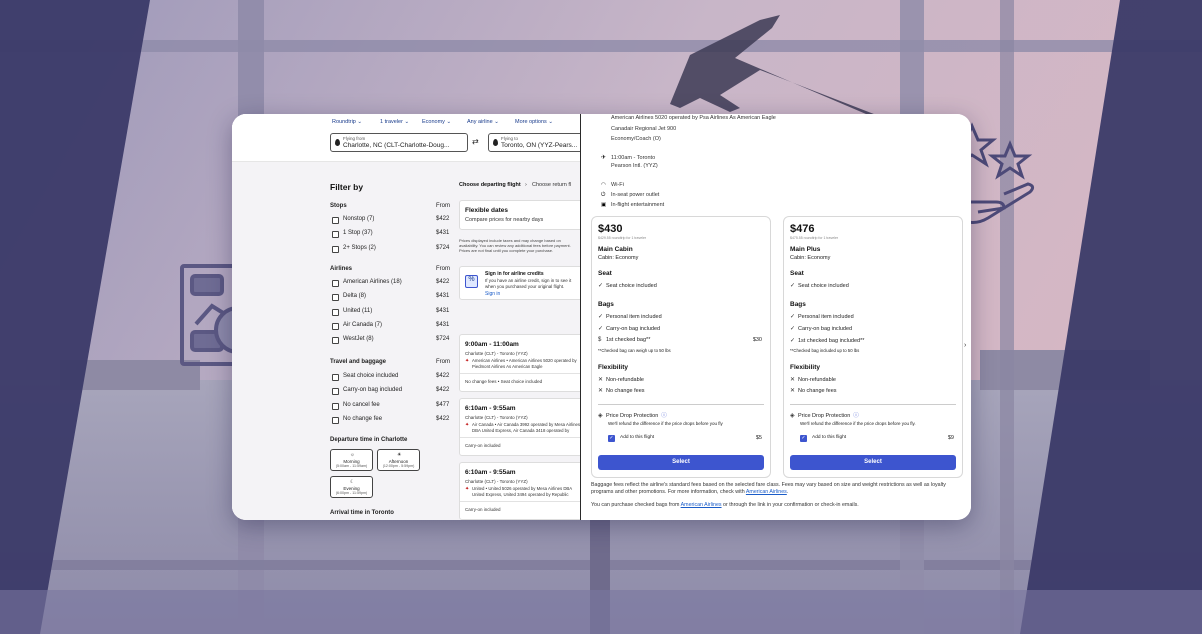 This screenshot has height=634, width=1202. Describe the element at coordinates (351, 487) in the screenshot. I see `evening-slot: ☾ Evening (6:00pm - 11:59pm)` at that location.